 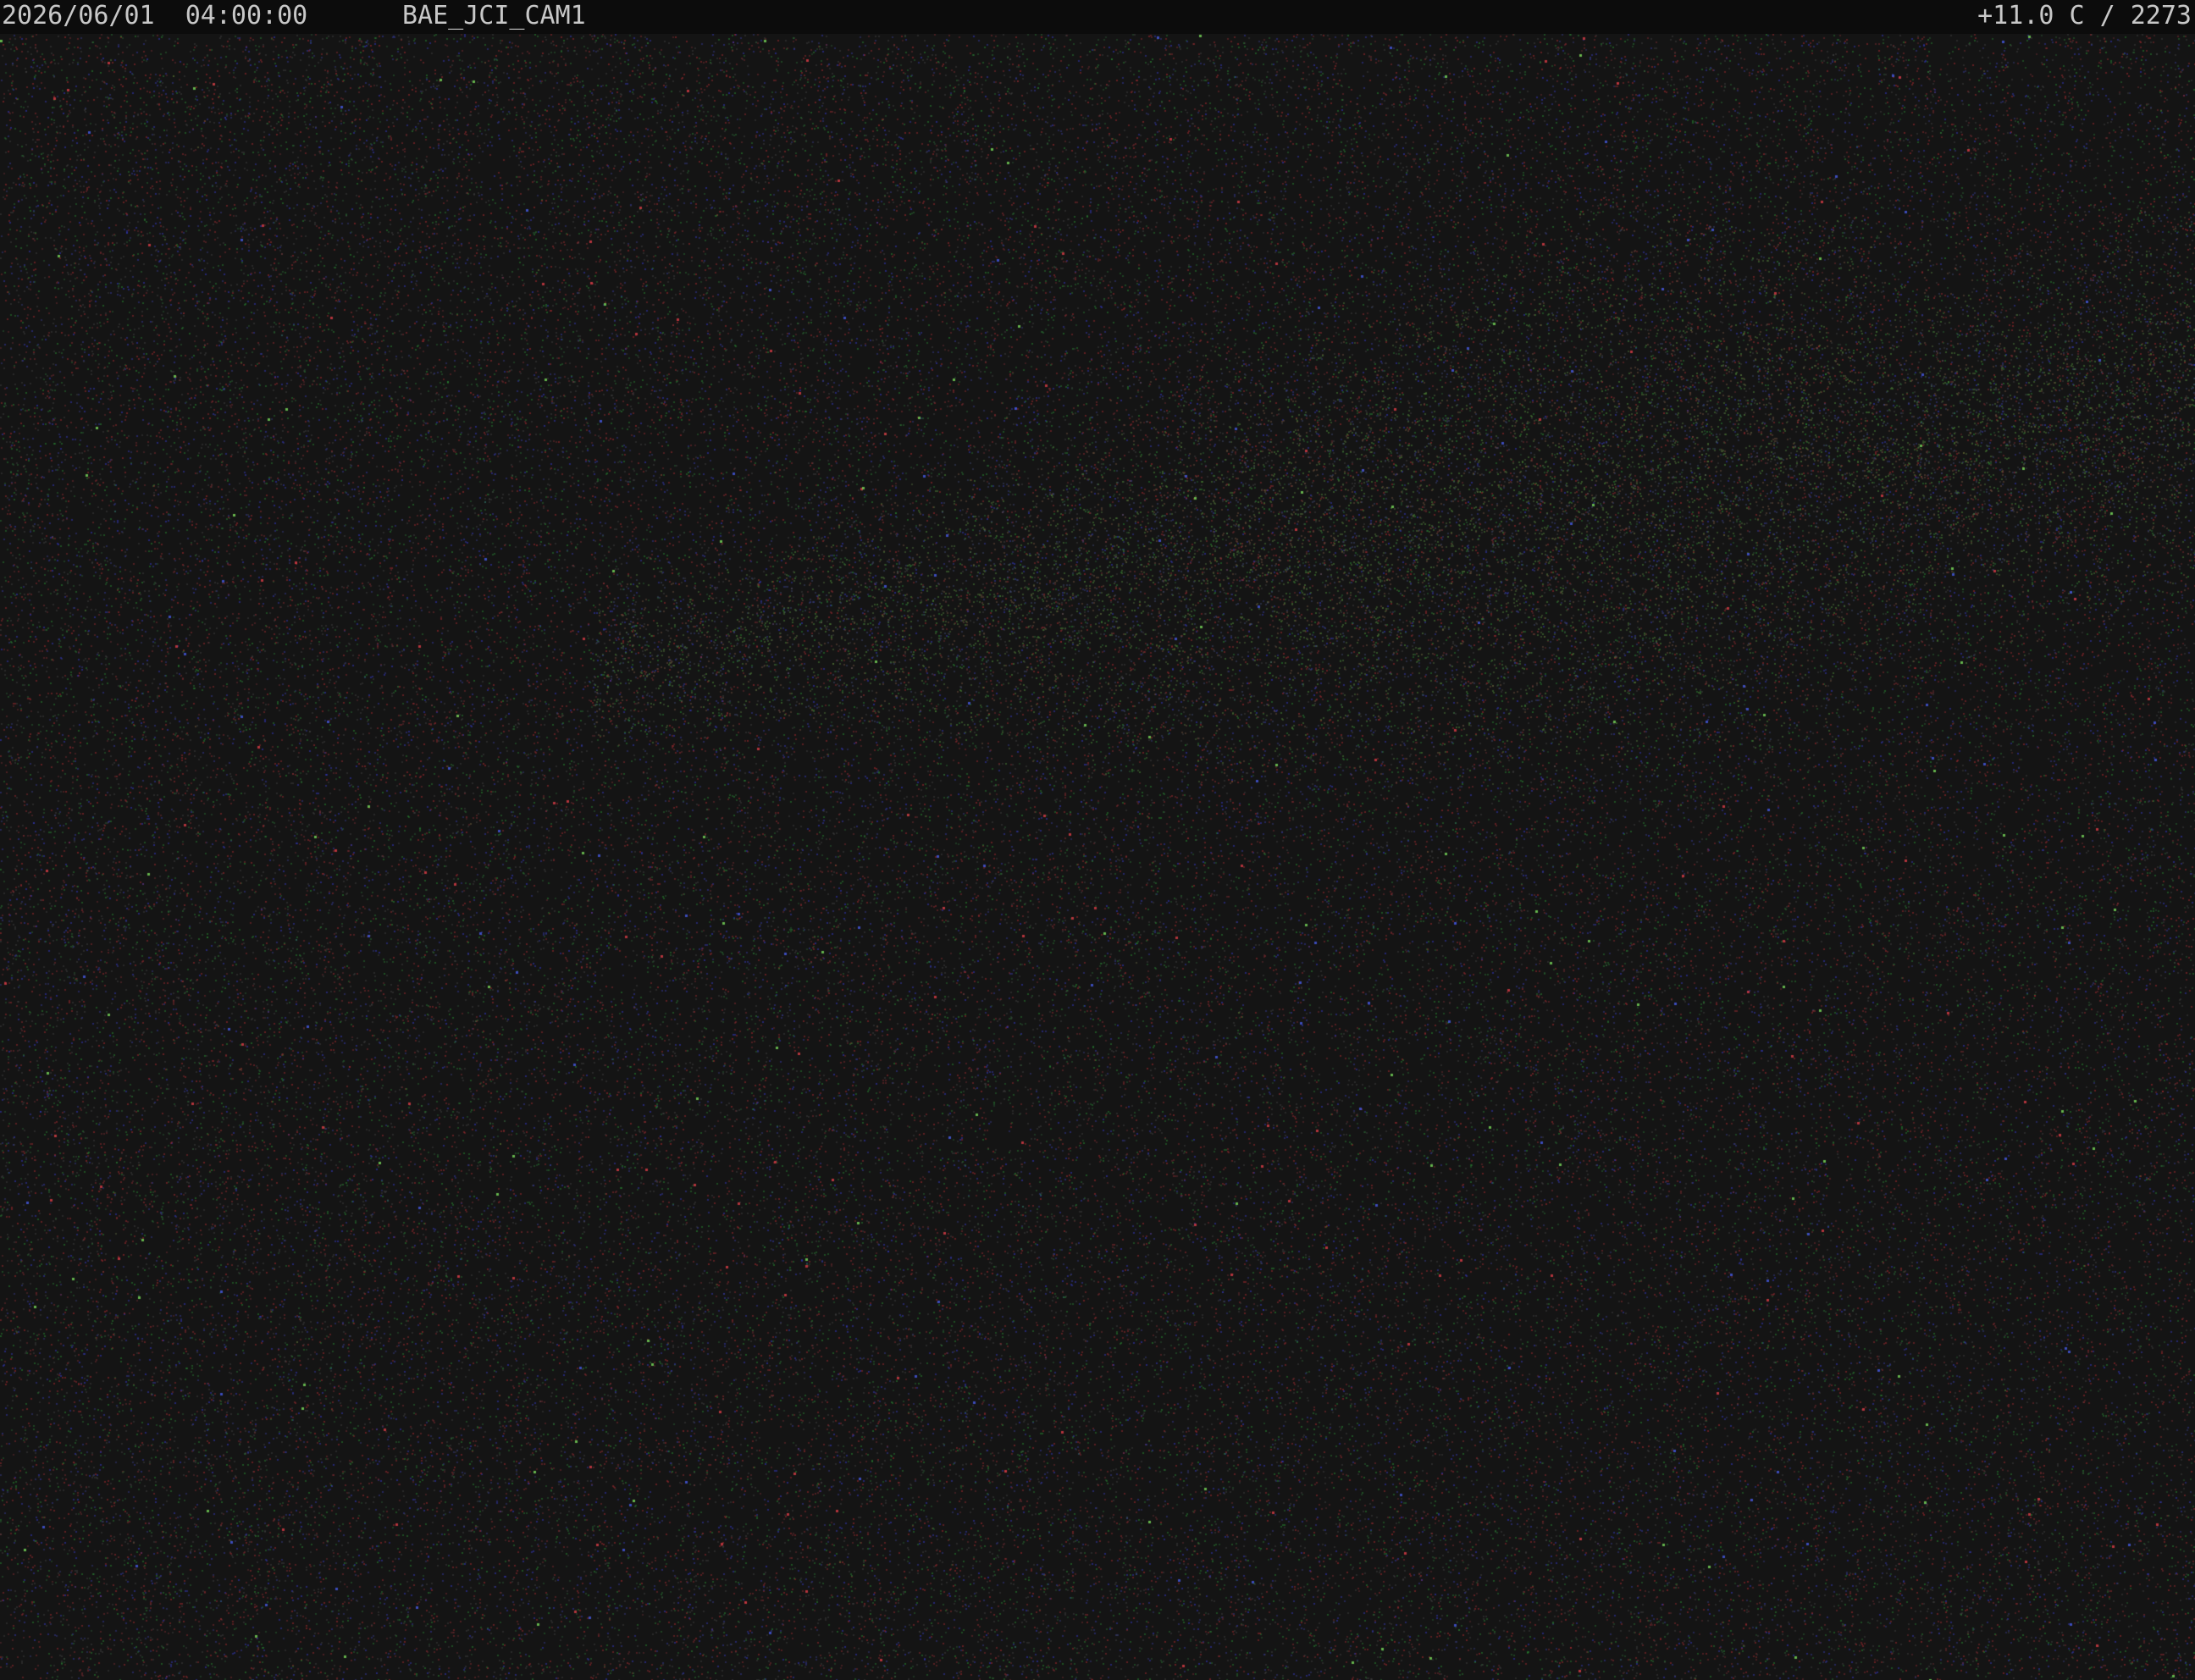 What do you see at coordinates (494, 15) in the screenshot?
I see `osd-camera-name: BAE_JCI_CAM1` at bounding box center [494, 15].